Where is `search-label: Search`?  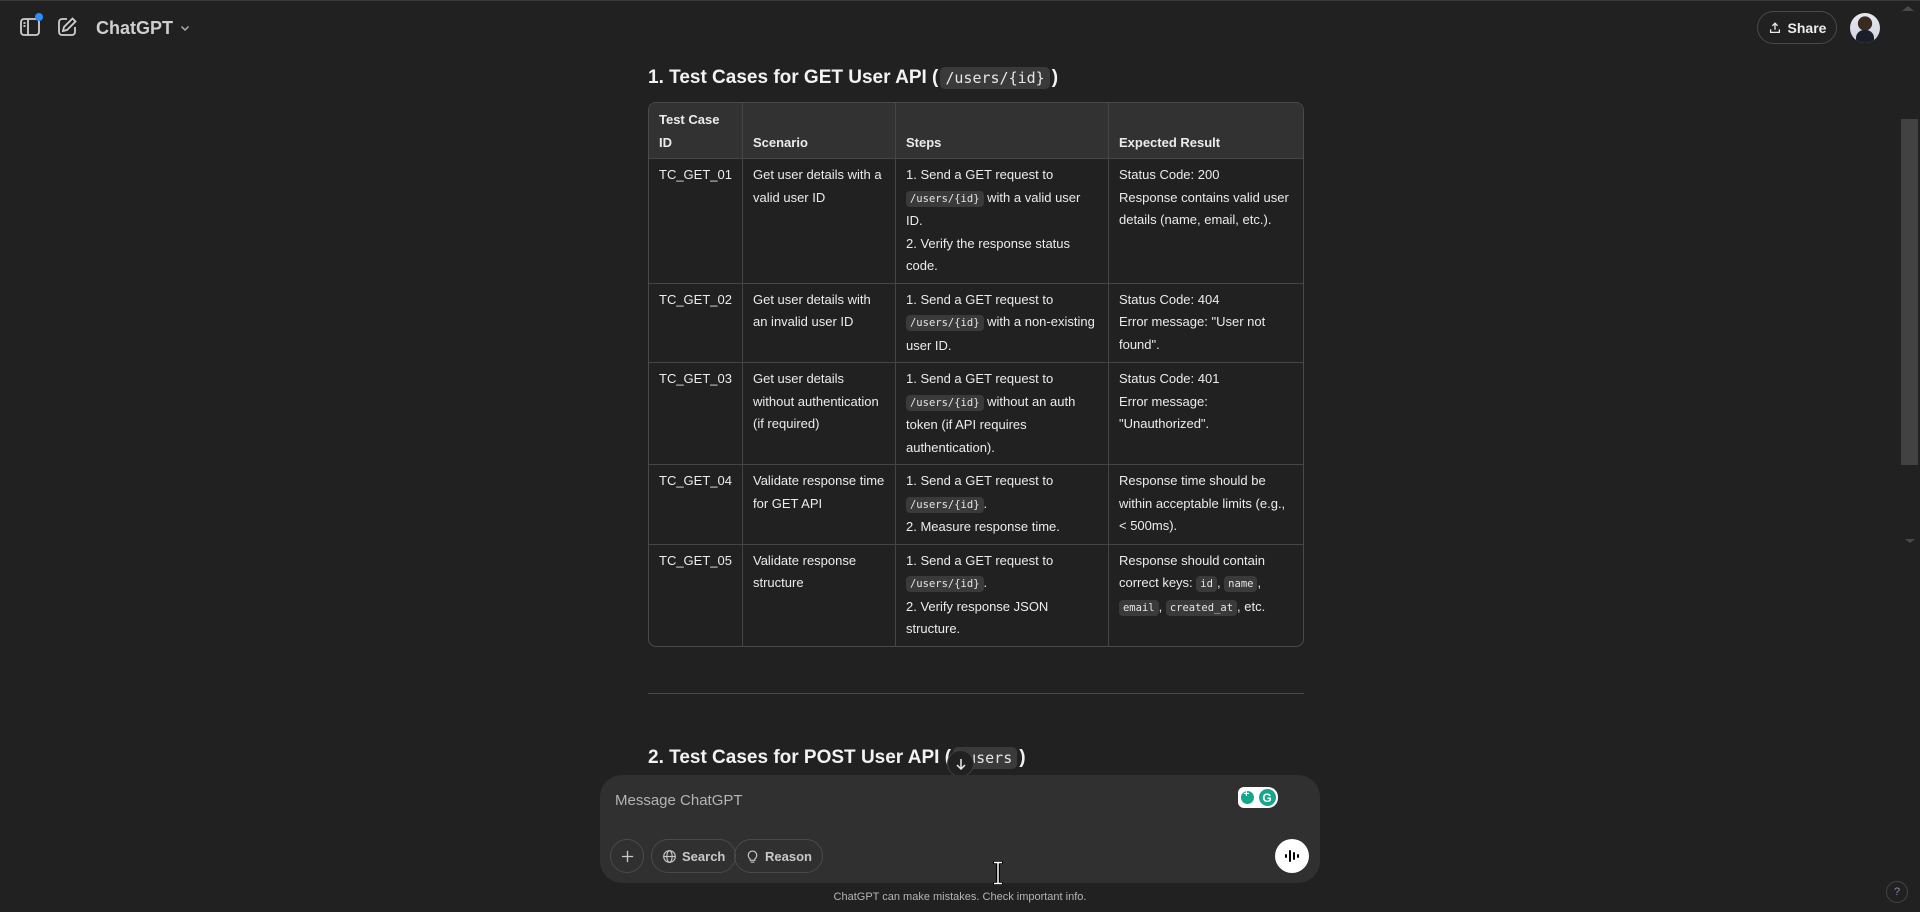 search-label: Search is located at coordinates (704, 856).